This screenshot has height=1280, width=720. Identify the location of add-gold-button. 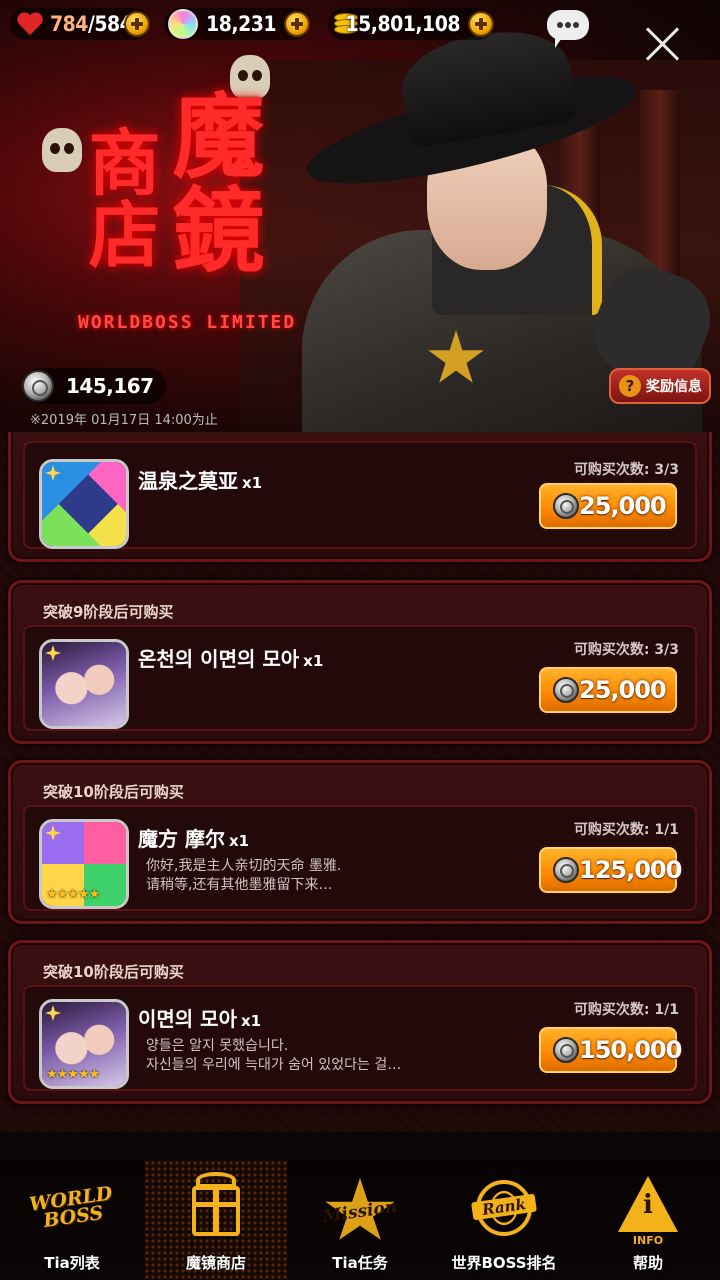
(481, 24).